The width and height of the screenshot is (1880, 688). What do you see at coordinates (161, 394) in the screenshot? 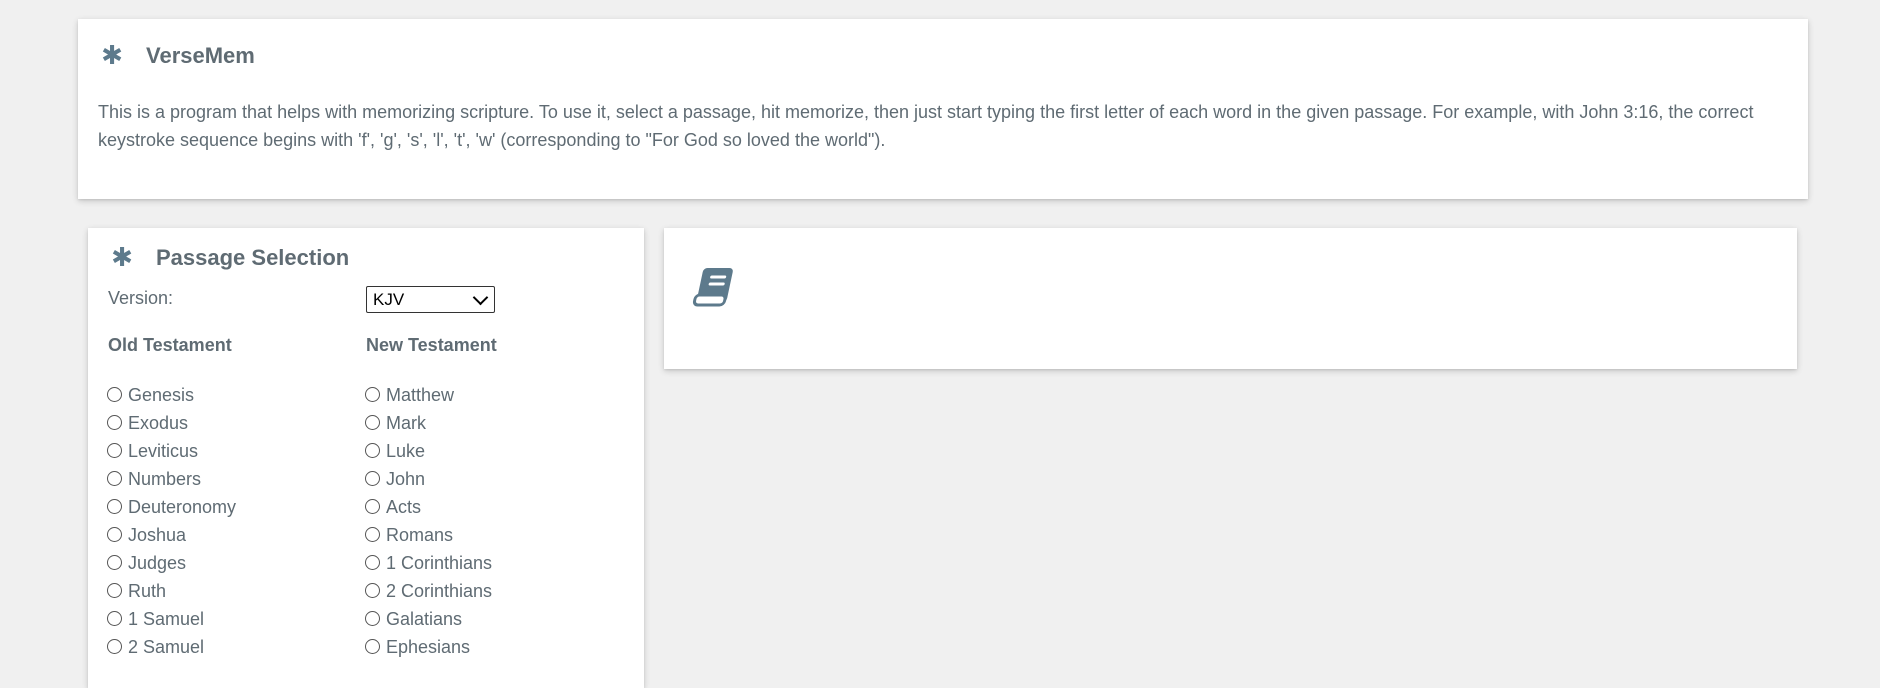
I see `book-label: Genesis` at bounding box center [161, 394].